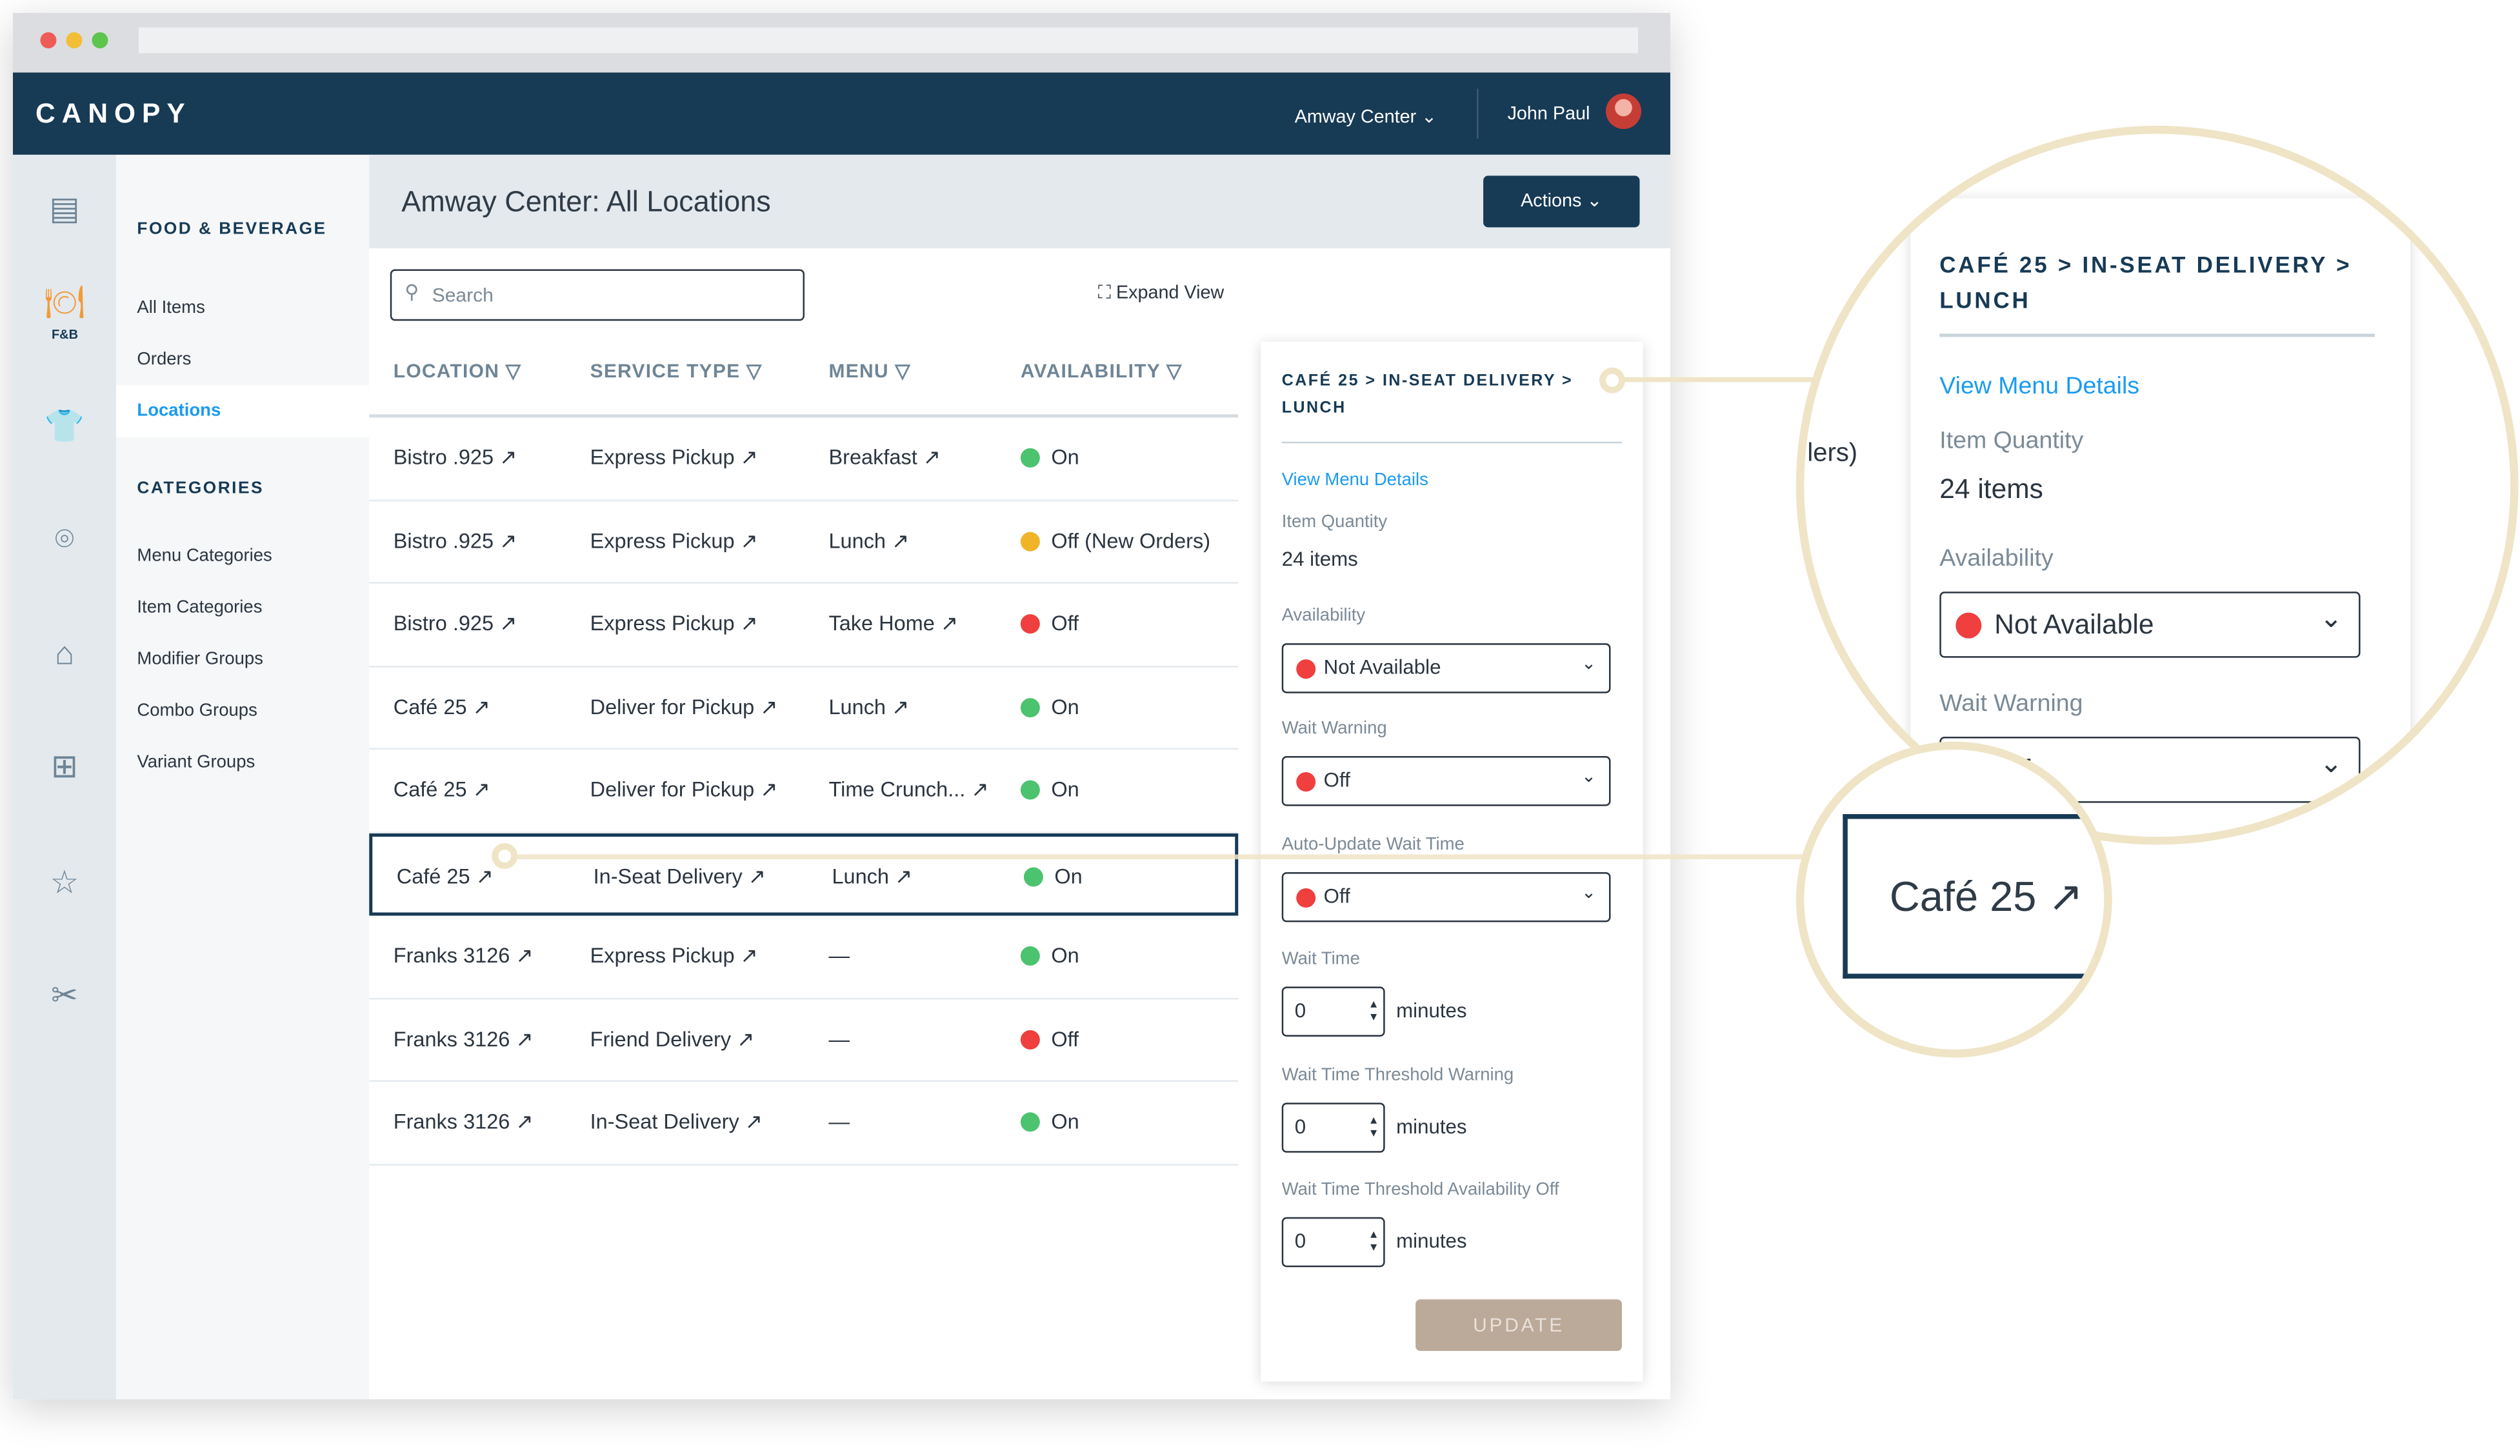 The height and width of the screenshot is (1456, 2520). Describe the element at coordinates (1131, 540) in the screenshot. I see `status-label: Off (New Orders)` at that location.